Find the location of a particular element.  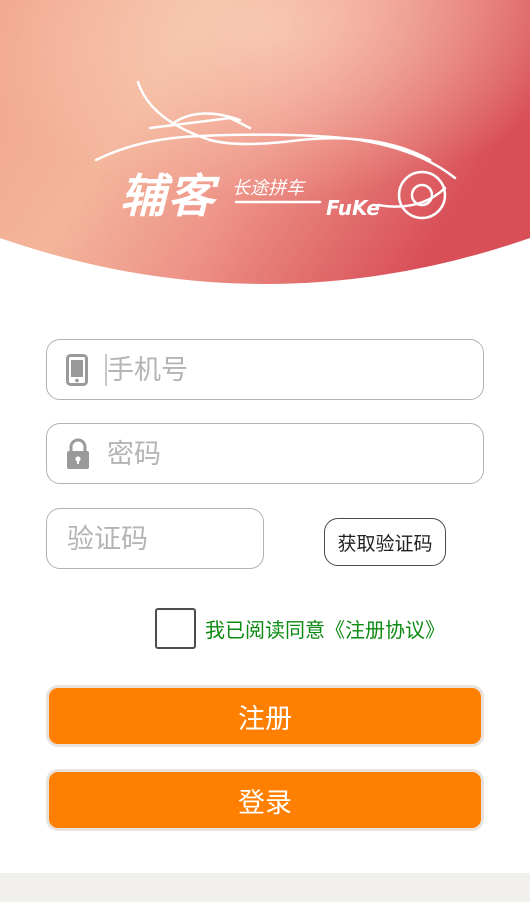

verification-code-field is located at coordinates (155, 538).